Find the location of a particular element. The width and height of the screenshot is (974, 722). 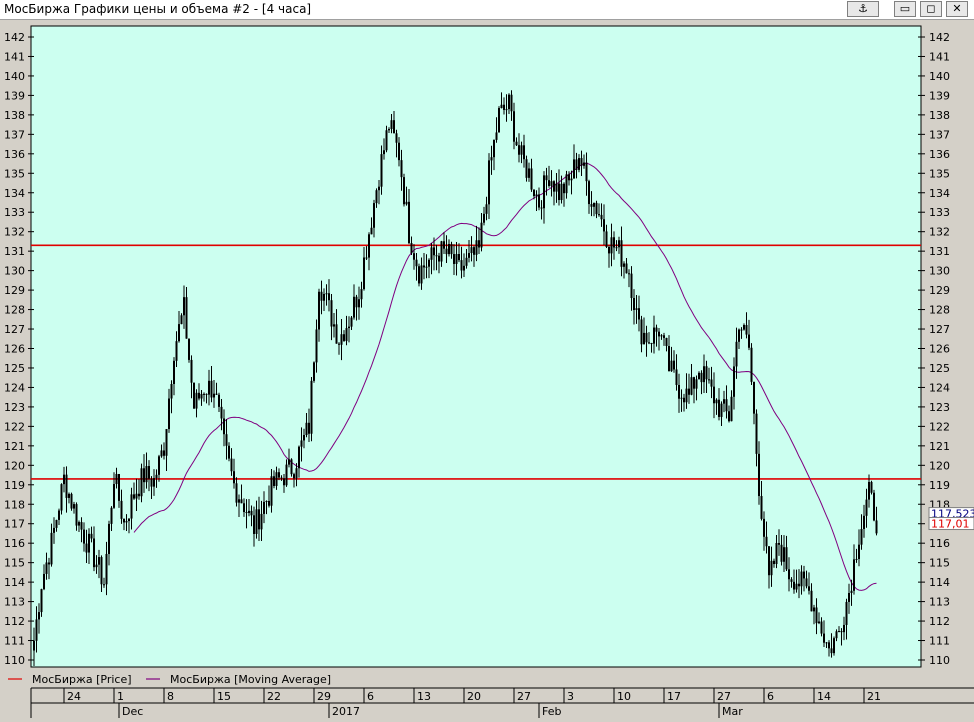

y-tick-label-left: 112 is located at coordinates (14, 621).